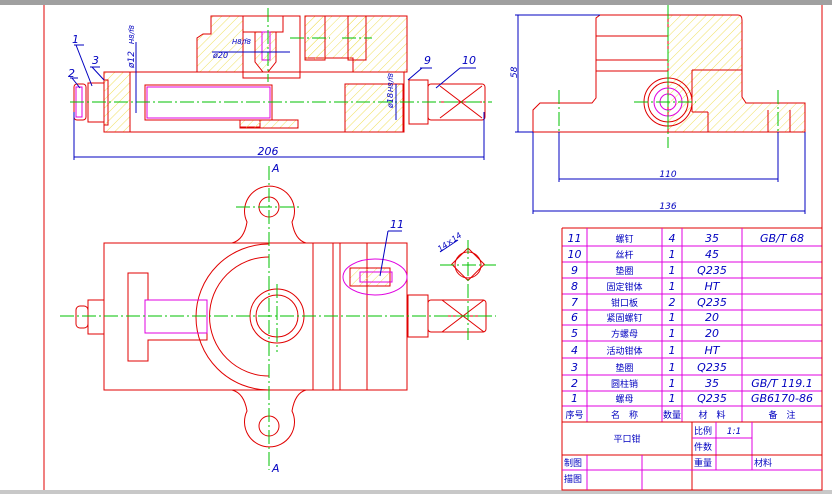  I want to click on dim-d2: ø20, so click(220, 55).